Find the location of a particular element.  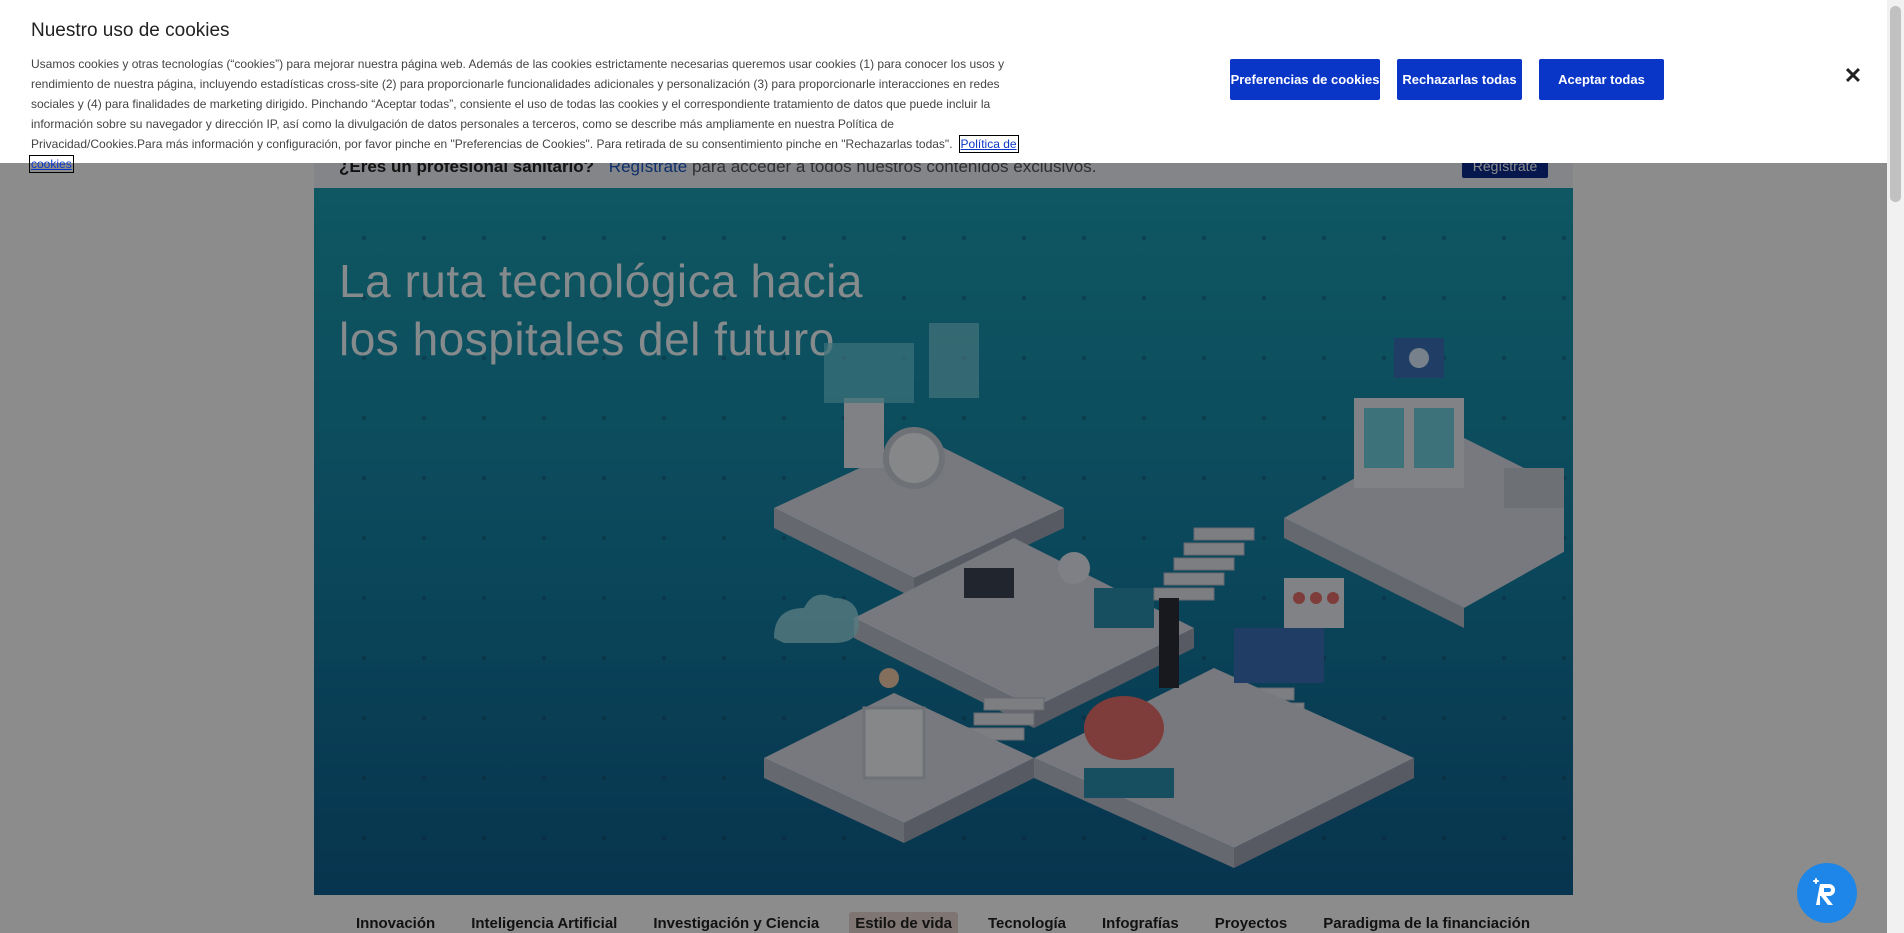

reject-all-button: Rechazarlas todas is located at coordinates (1459, 79).